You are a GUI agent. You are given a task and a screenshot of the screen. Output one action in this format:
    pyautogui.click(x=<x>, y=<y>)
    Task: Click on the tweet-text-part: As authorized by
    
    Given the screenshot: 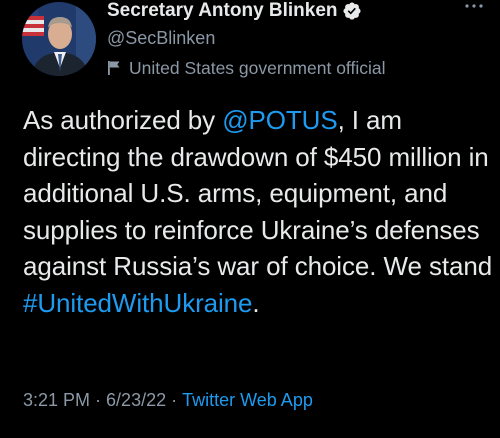 What is the action you would take?
    pyautogui.click(x=123, y=120)
    